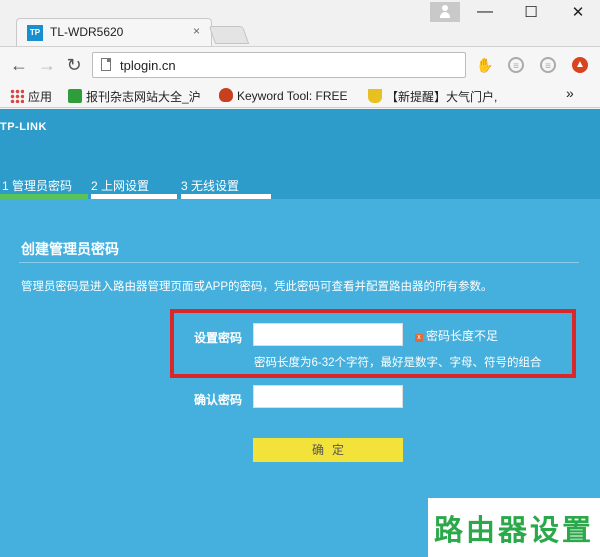 The width and height of the screenshot is (600, 557). Describe the element at coordinates (548, 65) in the screenshot. I see `extension-round-icon-2: ≡` at that location.